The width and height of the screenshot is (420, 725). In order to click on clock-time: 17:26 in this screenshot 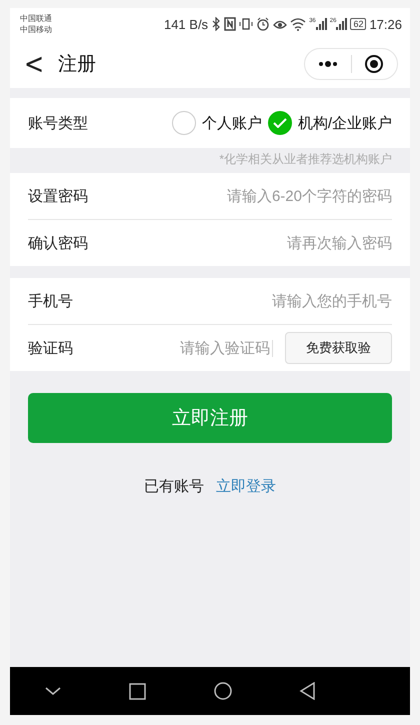, I will do `click(385, 24)`.